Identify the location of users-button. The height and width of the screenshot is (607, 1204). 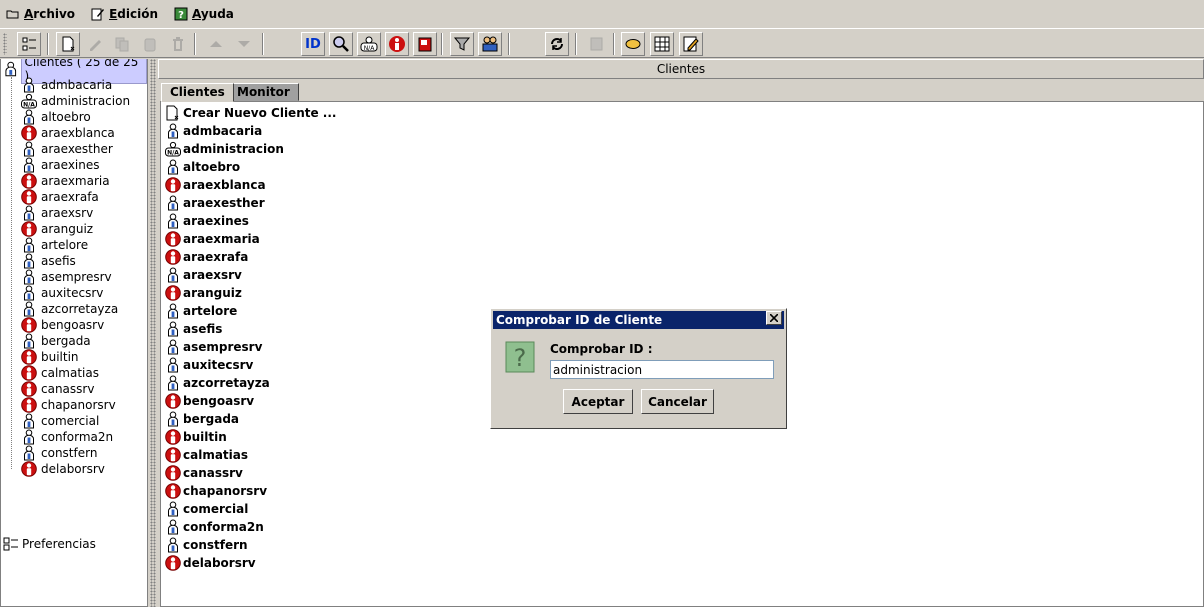
(490, 44).